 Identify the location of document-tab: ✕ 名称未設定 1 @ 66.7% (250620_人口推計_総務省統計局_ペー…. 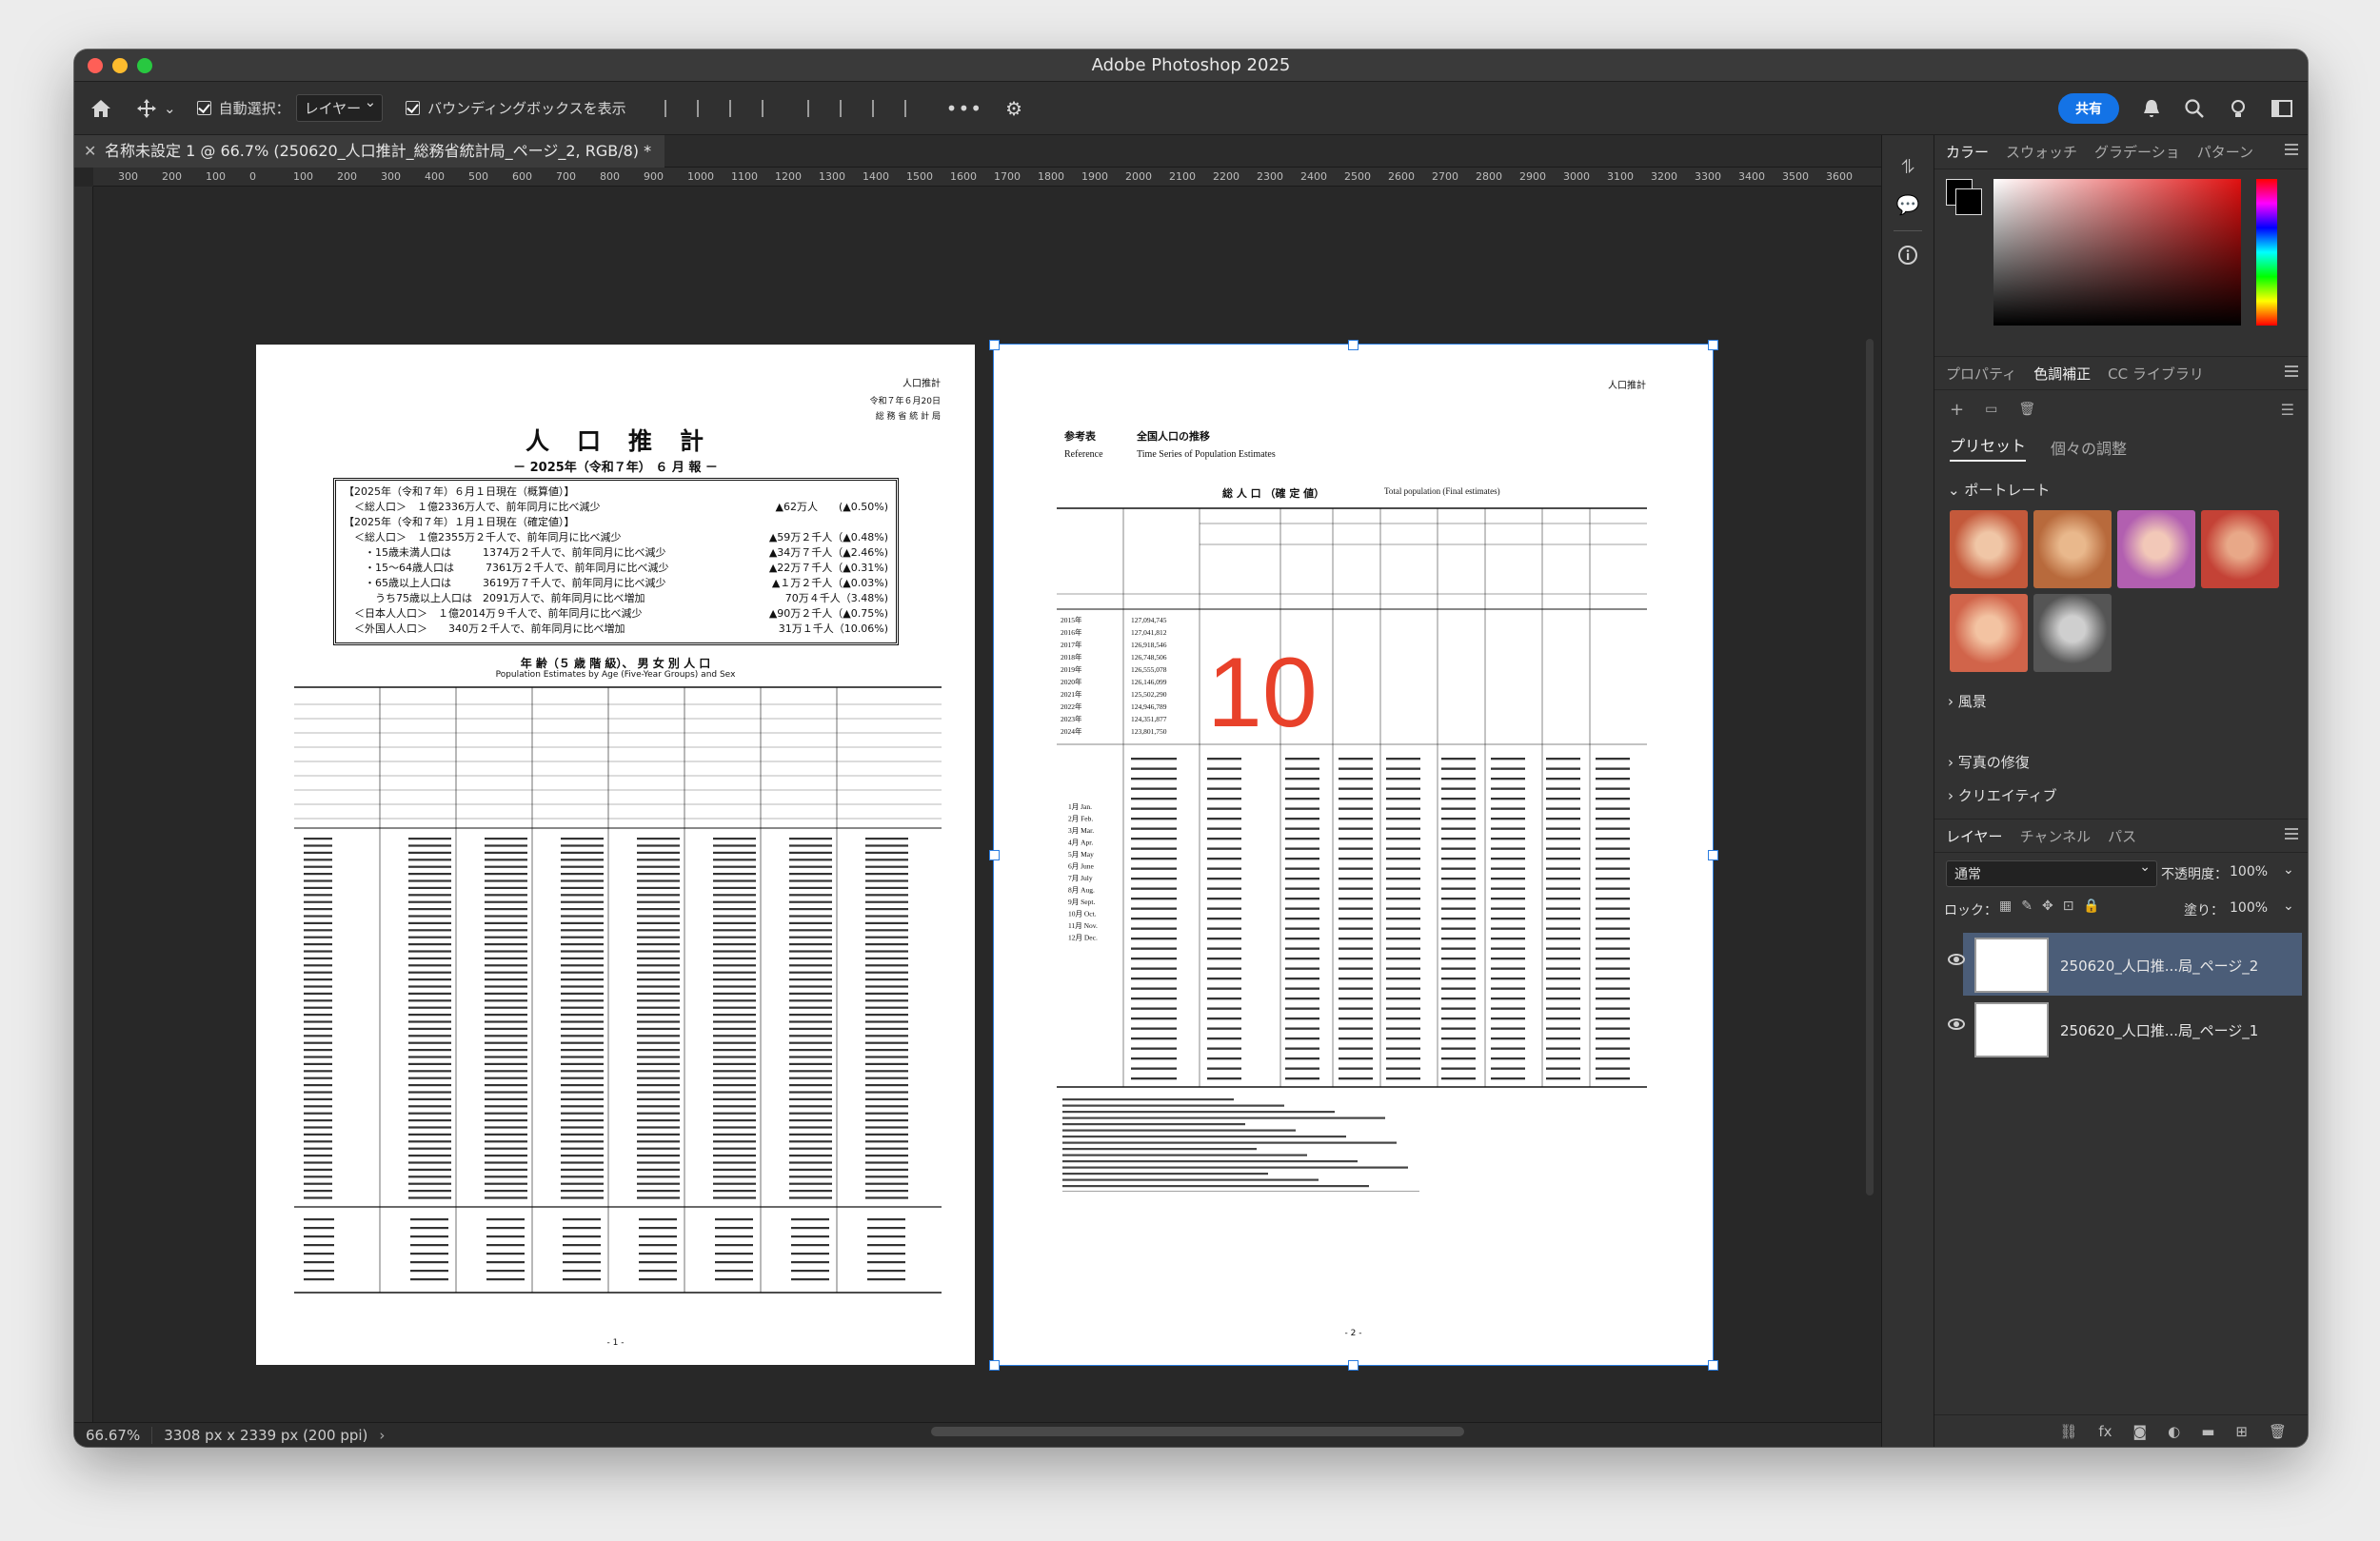
(369, 151).